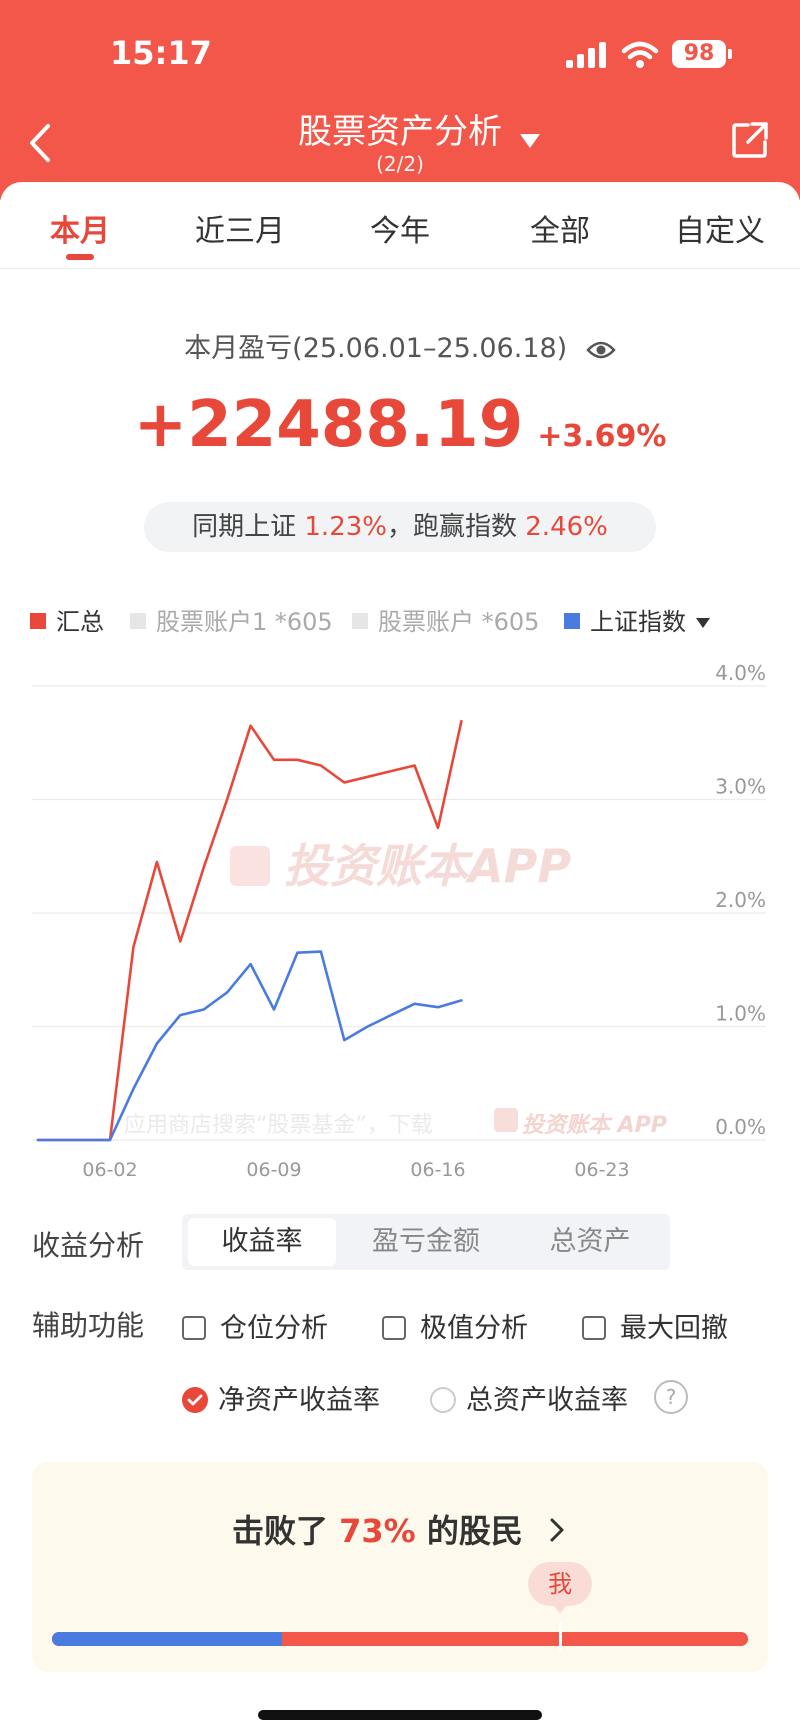  Describe the element at coordinates (80, 257) in the screenshot. I see `active-tab-indicator` at that location.